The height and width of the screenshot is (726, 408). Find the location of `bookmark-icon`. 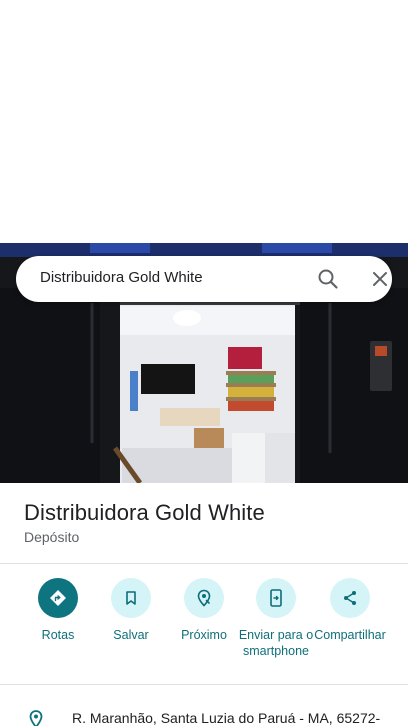

bookmark-icon is located at coordinates (131, 598).